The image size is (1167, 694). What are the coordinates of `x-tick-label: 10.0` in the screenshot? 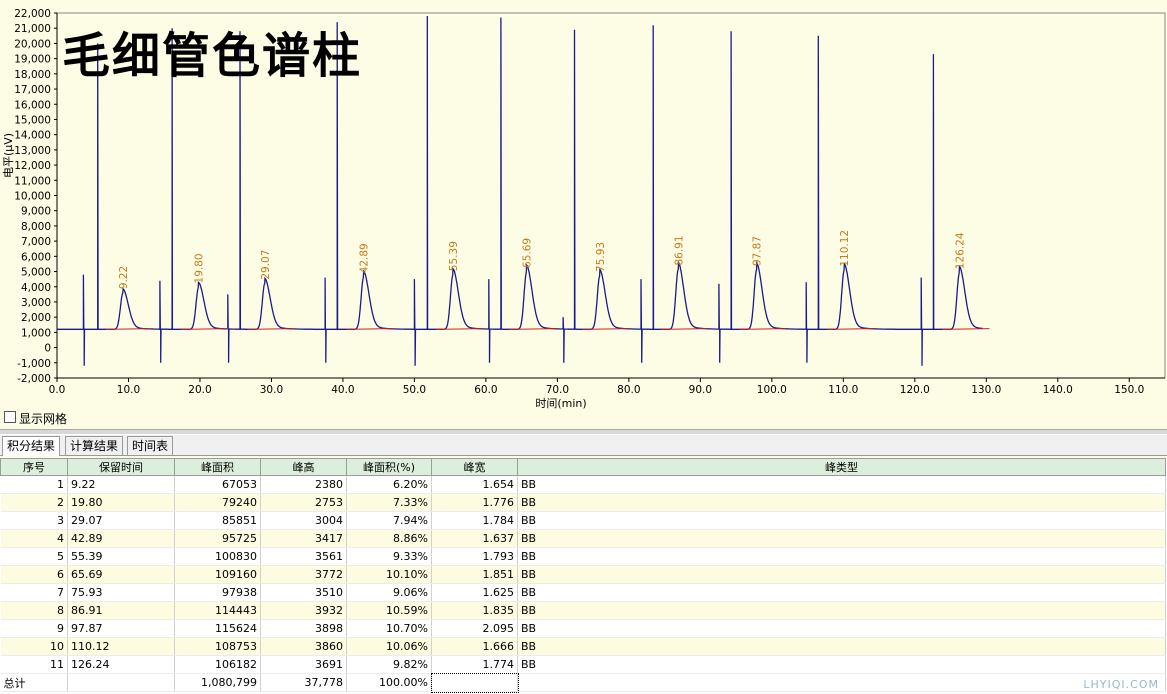 It's located at (128, 390).